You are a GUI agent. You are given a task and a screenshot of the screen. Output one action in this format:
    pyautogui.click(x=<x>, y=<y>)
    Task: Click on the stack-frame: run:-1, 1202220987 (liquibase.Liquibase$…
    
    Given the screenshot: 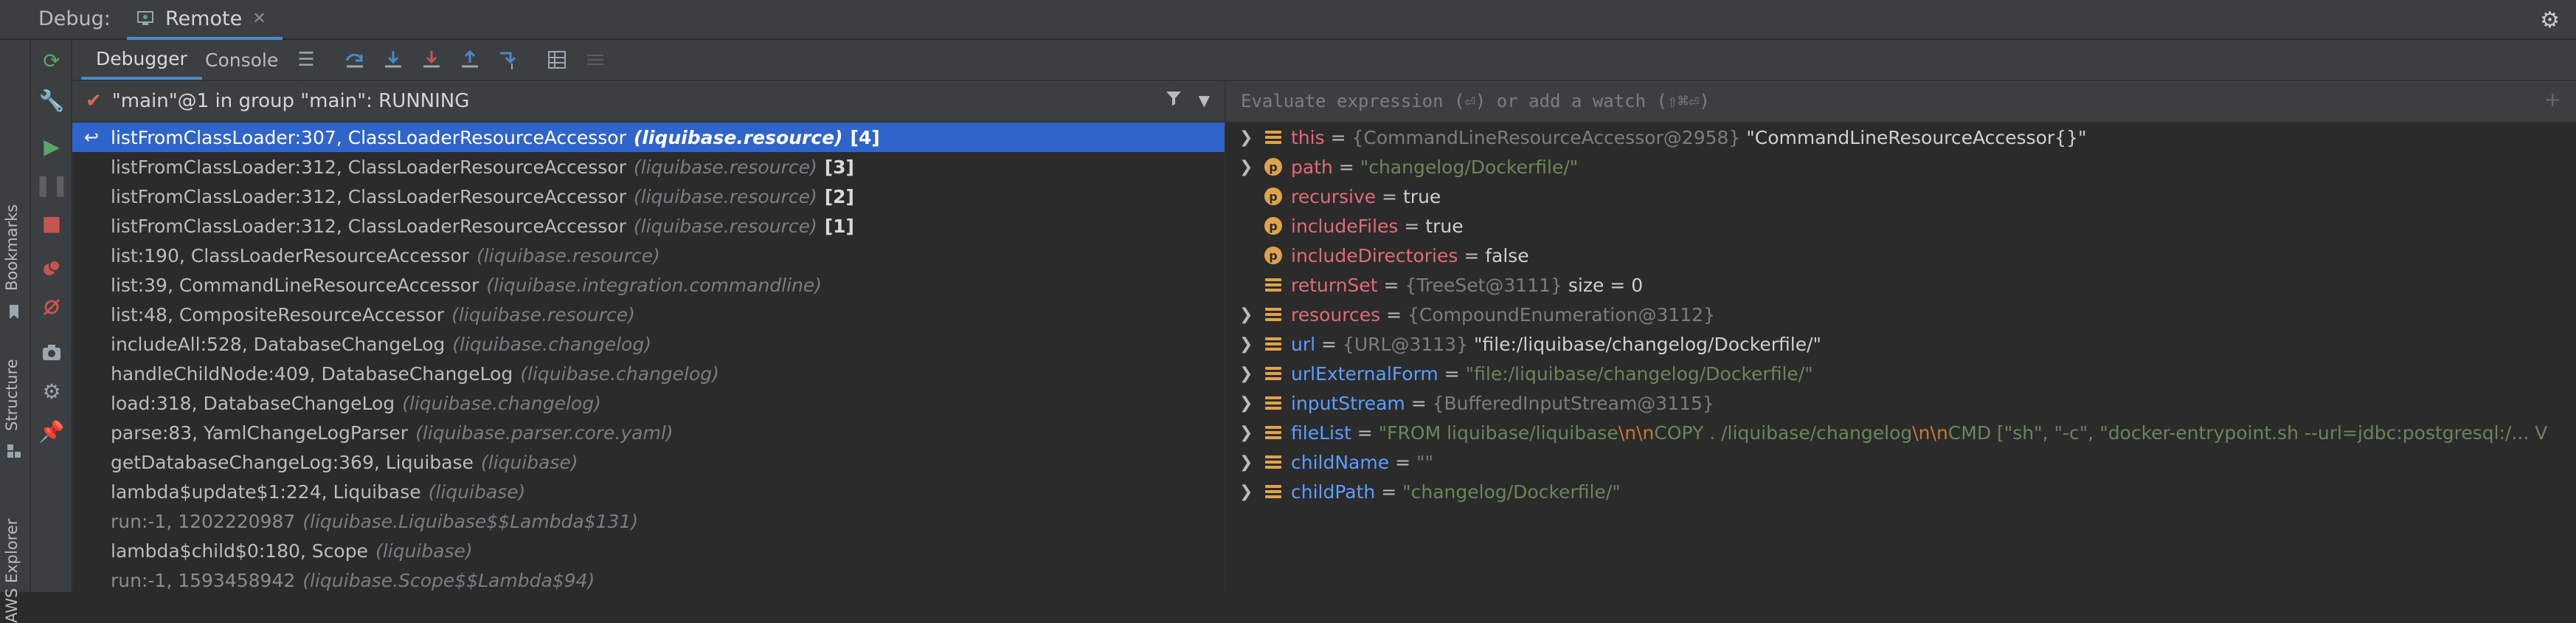 What is the action you would take?
    pyautogui.click(x=649, y=521)
    